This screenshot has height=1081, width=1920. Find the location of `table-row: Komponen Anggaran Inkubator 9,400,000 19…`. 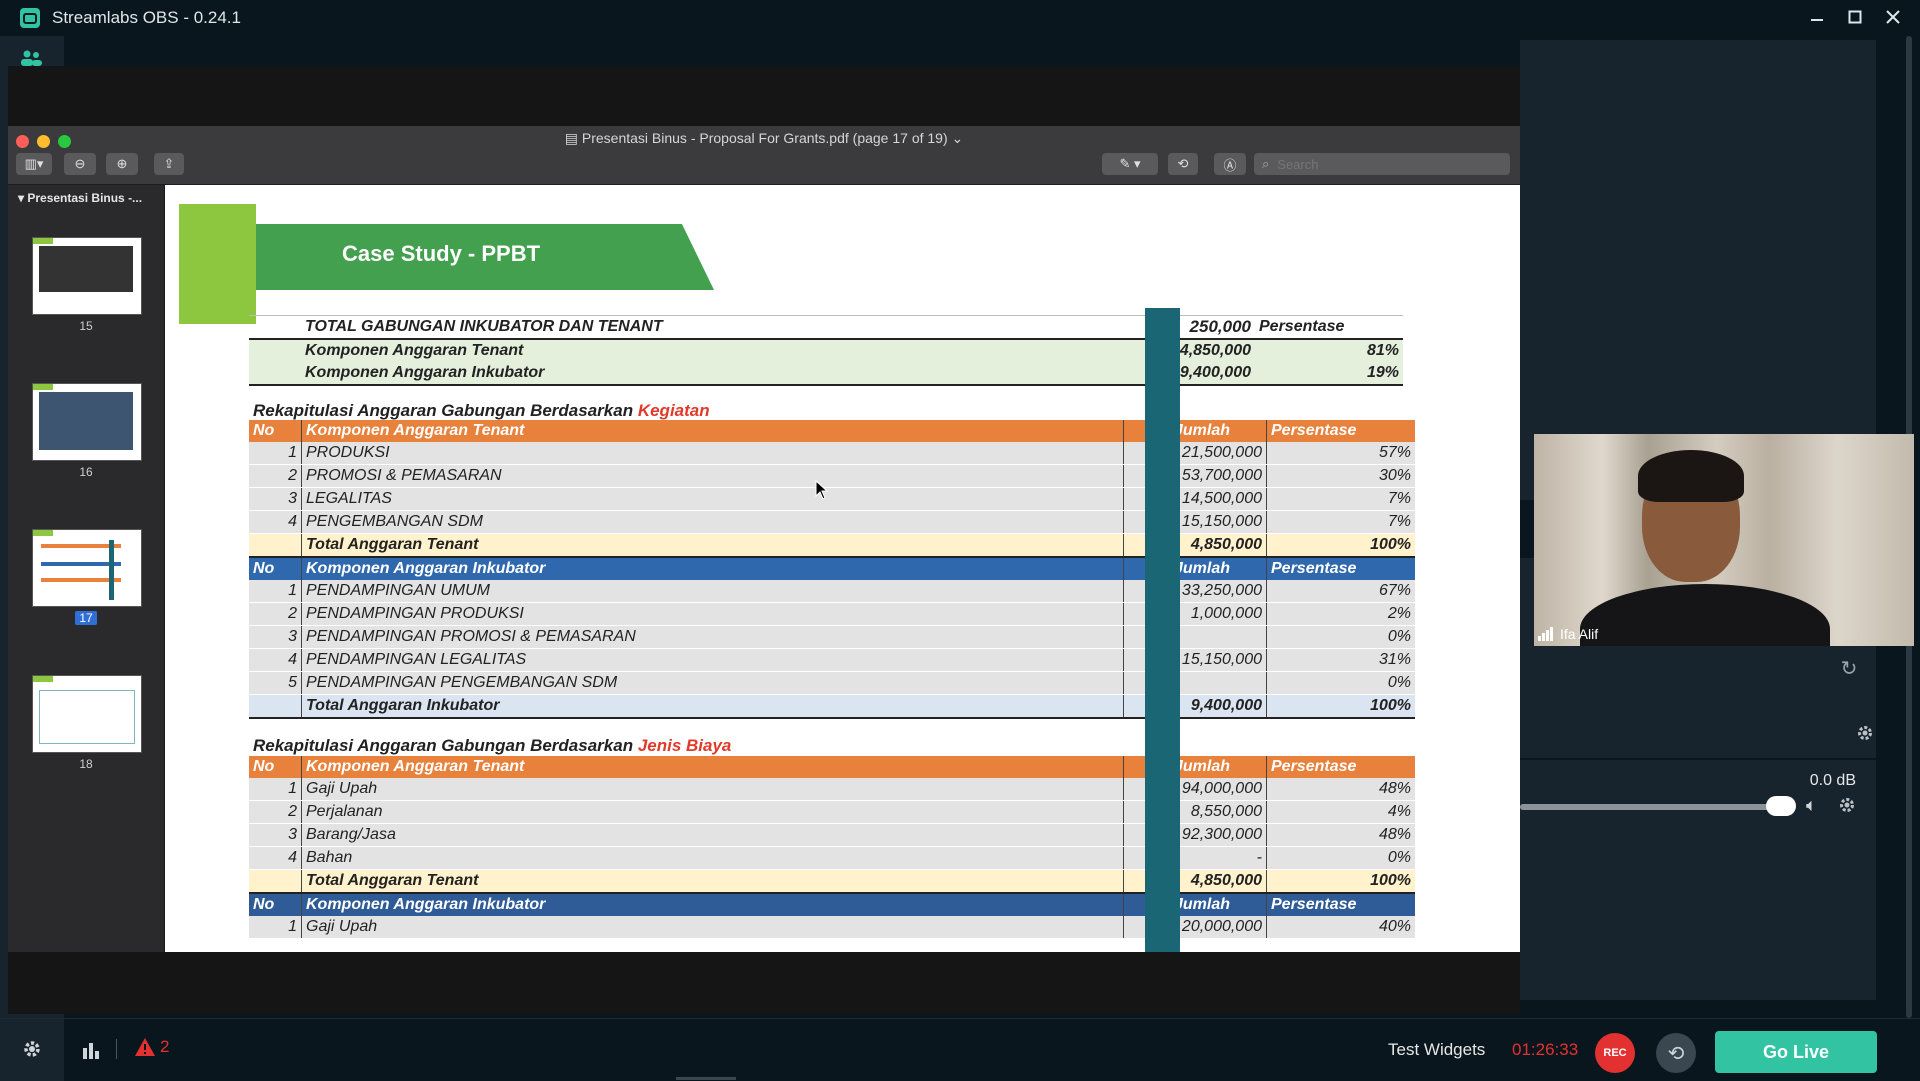

table-row: Komponen Anggaran Inkubator 9,400,000 19… is located at coordinates (826, 373).